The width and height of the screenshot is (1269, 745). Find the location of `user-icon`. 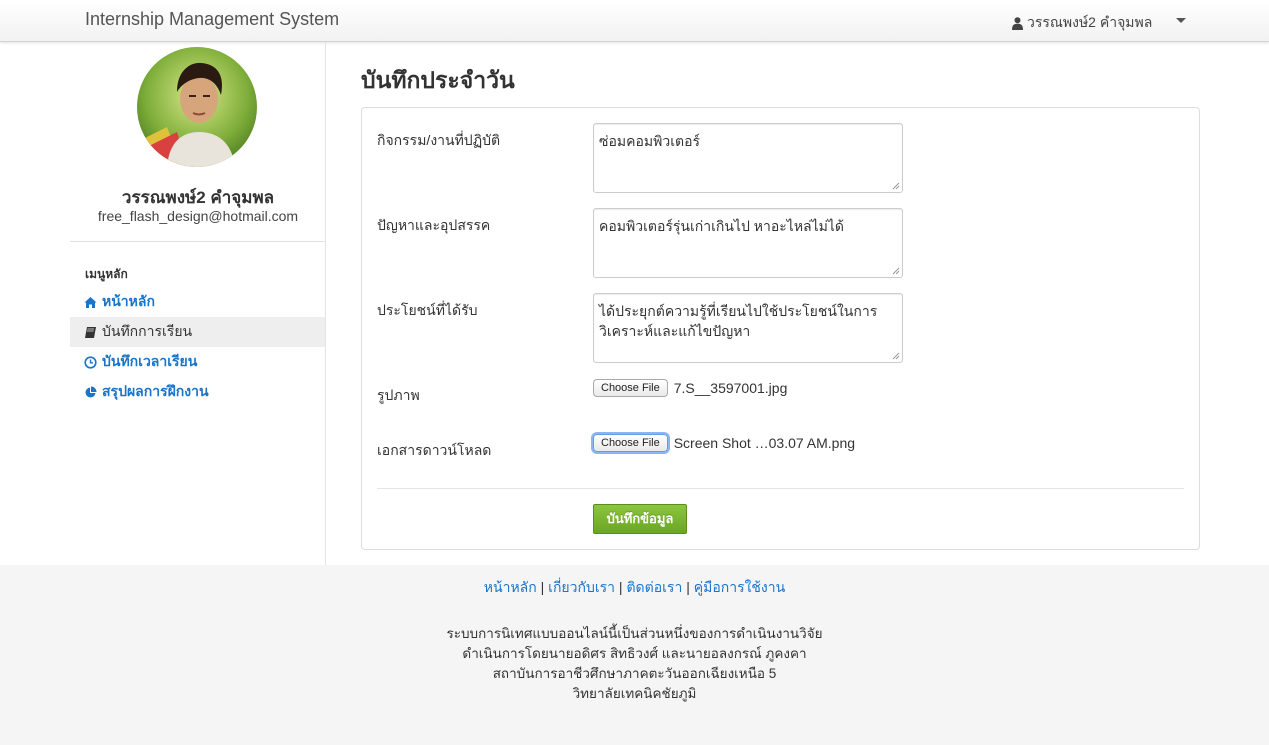

user-icon is located at coordinates (1017, 23).